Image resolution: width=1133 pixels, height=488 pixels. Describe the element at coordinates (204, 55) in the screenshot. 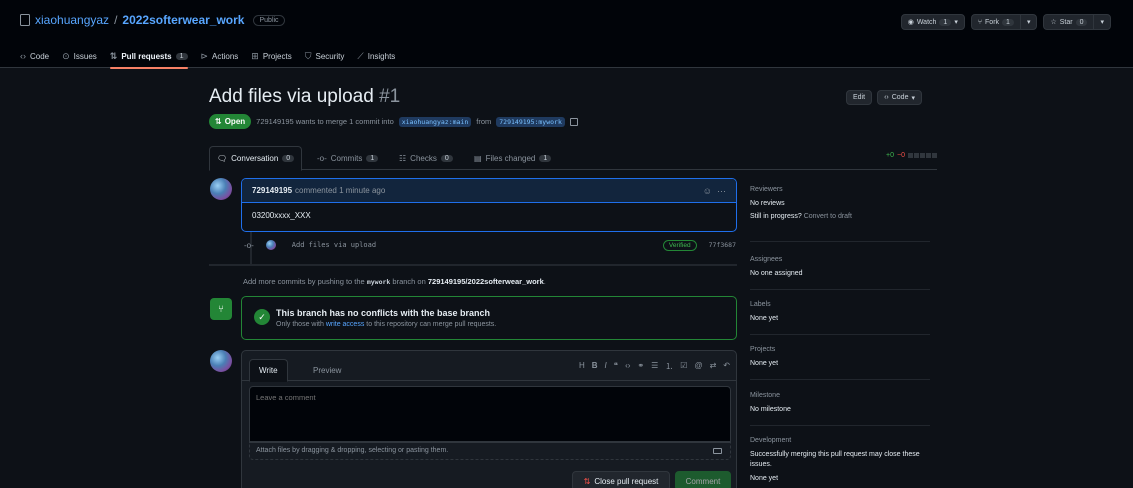

I see `play-icon: ⊳` at that location.